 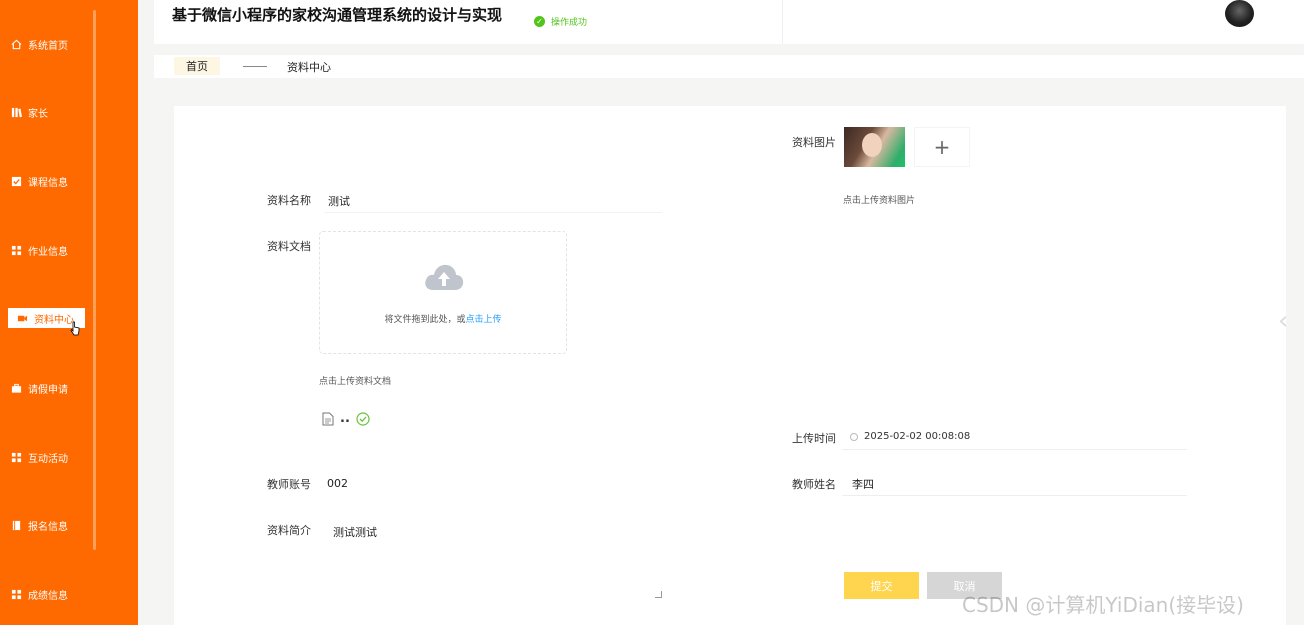 What do you see at coordinates (48, 390) in the screenshot?
I see `sidebar-item-label: 请假申请` at bounding box center [48, 390].